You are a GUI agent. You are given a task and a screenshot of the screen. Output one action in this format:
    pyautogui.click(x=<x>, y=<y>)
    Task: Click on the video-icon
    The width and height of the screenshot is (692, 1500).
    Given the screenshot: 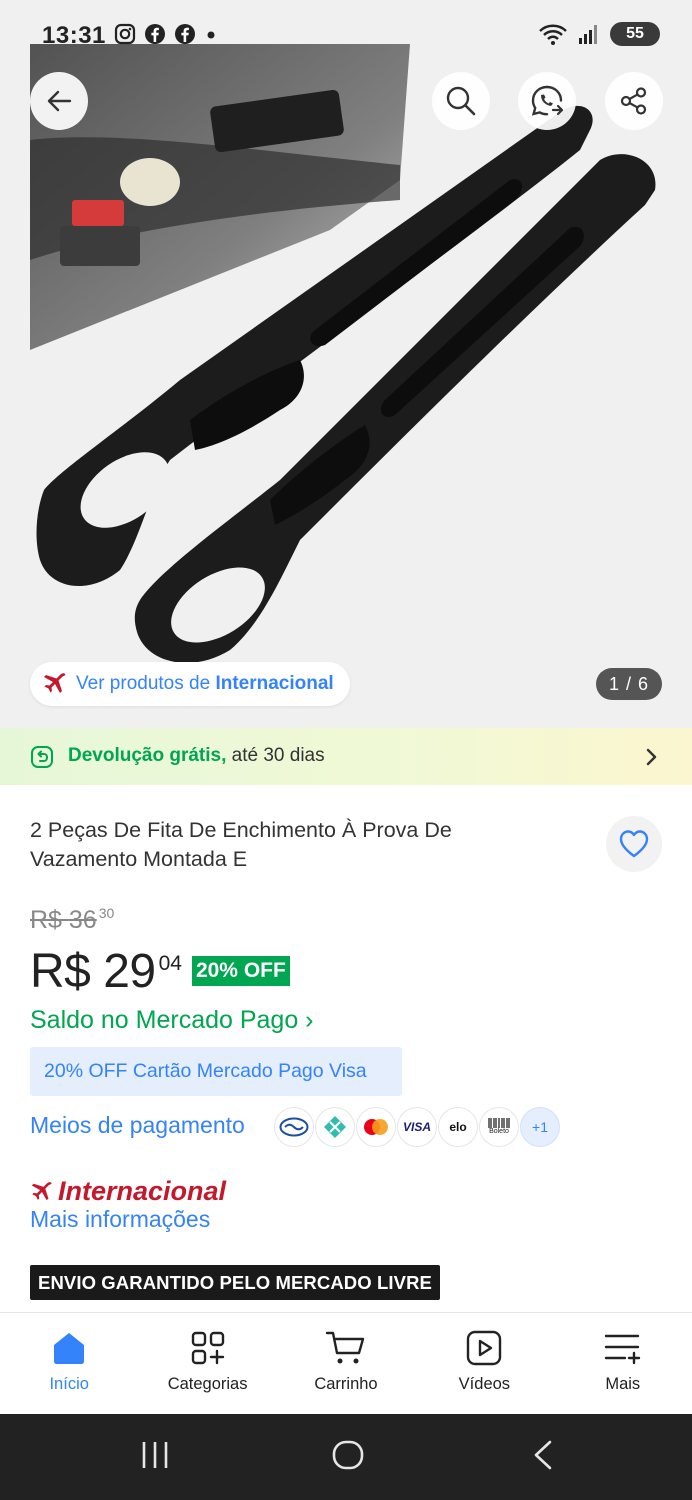 What is the action you would take?
    pyautogui.click(x=484, y=1348)
    